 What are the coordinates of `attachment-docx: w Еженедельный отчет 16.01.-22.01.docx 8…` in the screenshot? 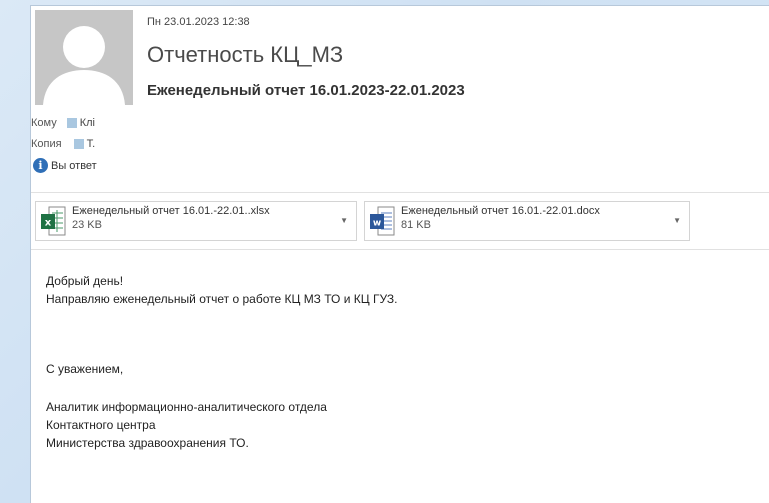 It's located at (527, 221).